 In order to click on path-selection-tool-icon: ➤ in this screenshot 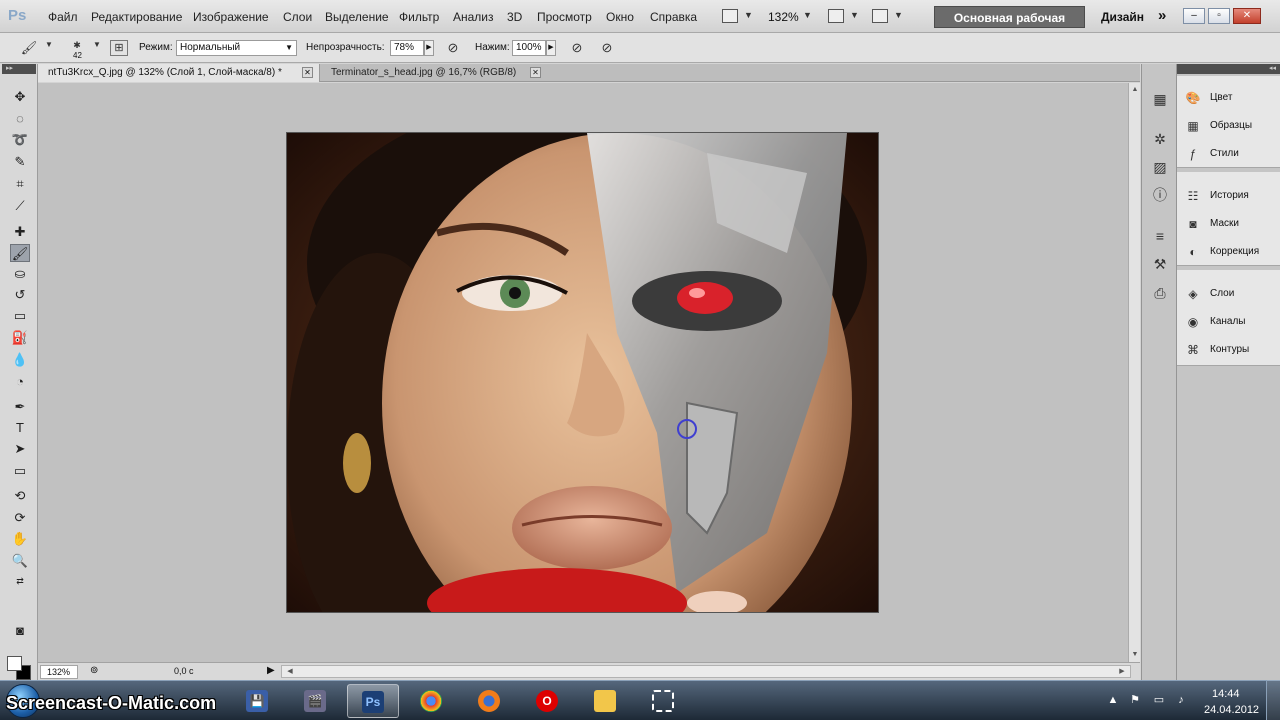, I will do `click(20, 449)`.